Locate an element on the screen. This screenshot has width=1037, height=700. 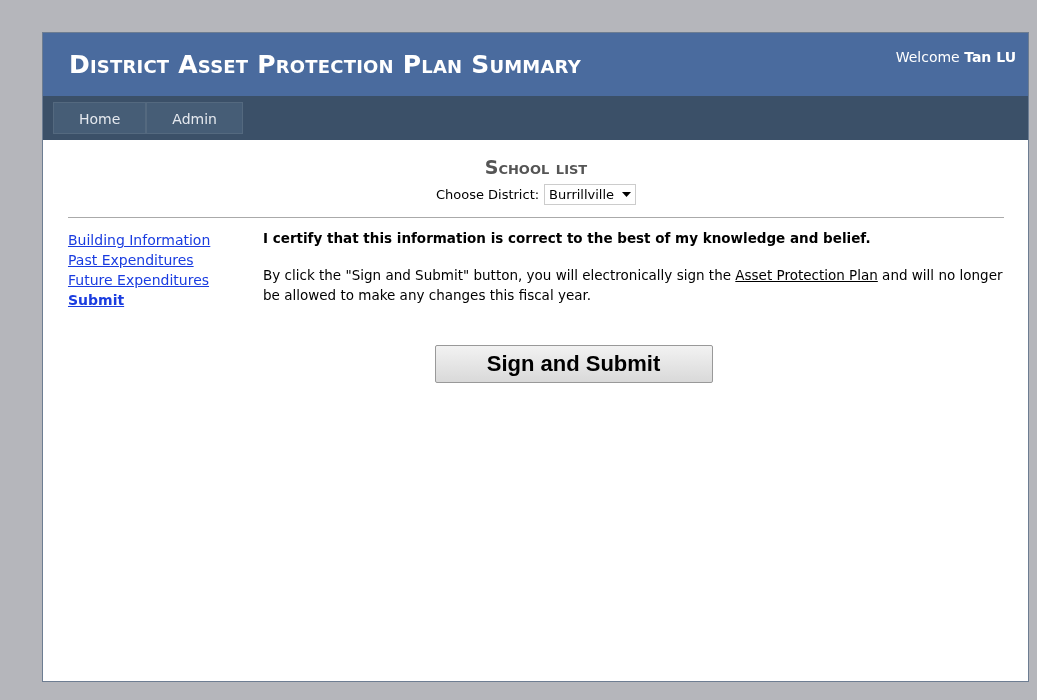
section-title: School list is located at coordinates (536, 167).